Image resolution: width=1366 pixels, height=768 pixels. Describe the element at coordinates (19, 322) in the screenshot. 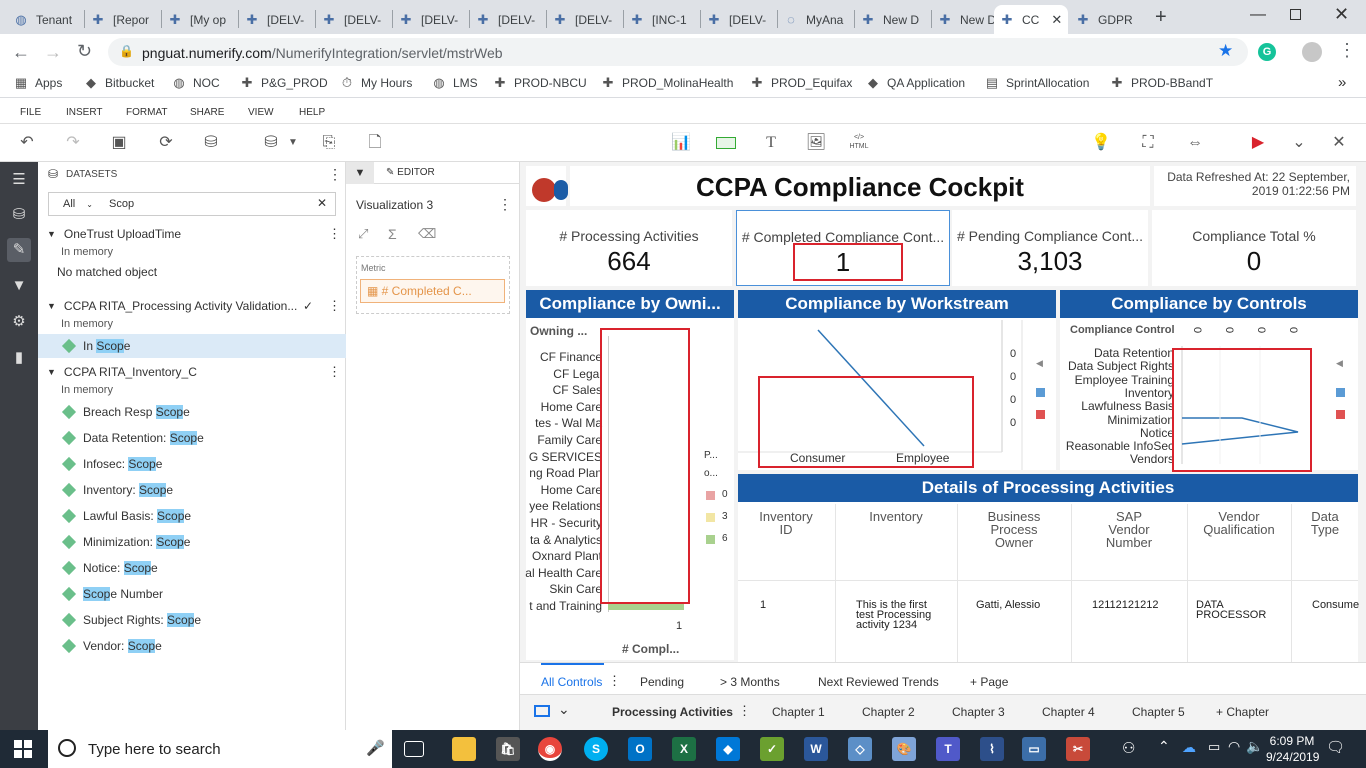

I see `settings-gear-icon: ⚙` at that location.